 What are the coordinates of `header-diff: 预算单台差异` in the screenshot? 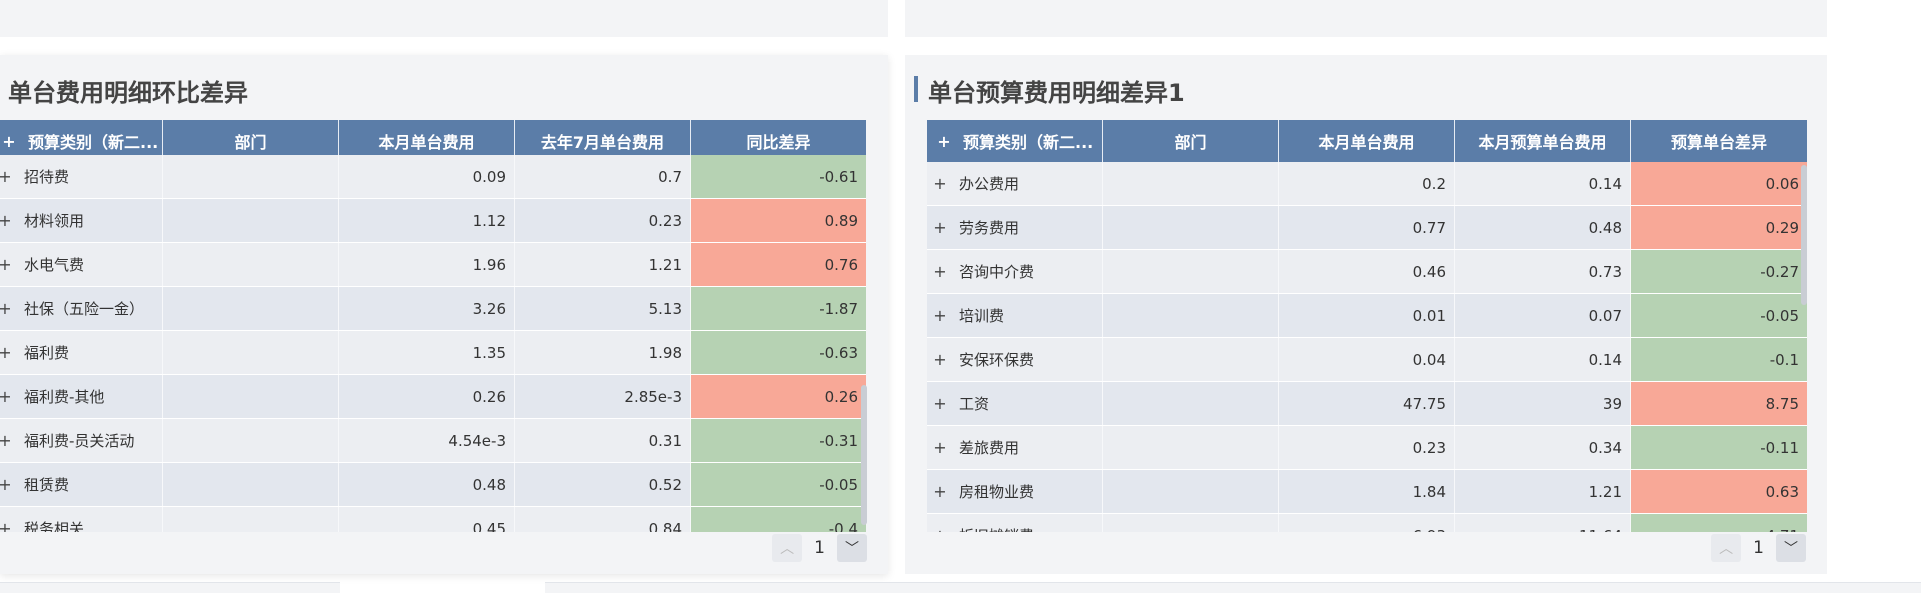 It's located at (1719, 141).